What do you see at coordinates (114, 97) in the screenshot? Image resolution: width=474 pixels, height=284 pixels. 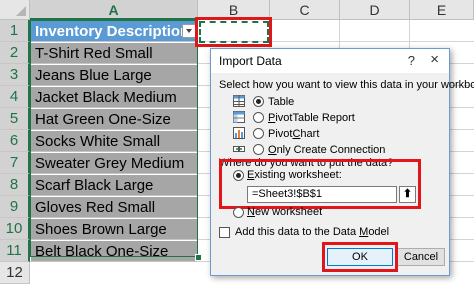 I see `table-cell: Jacket Black Medium` at bounding box center [114, 97].